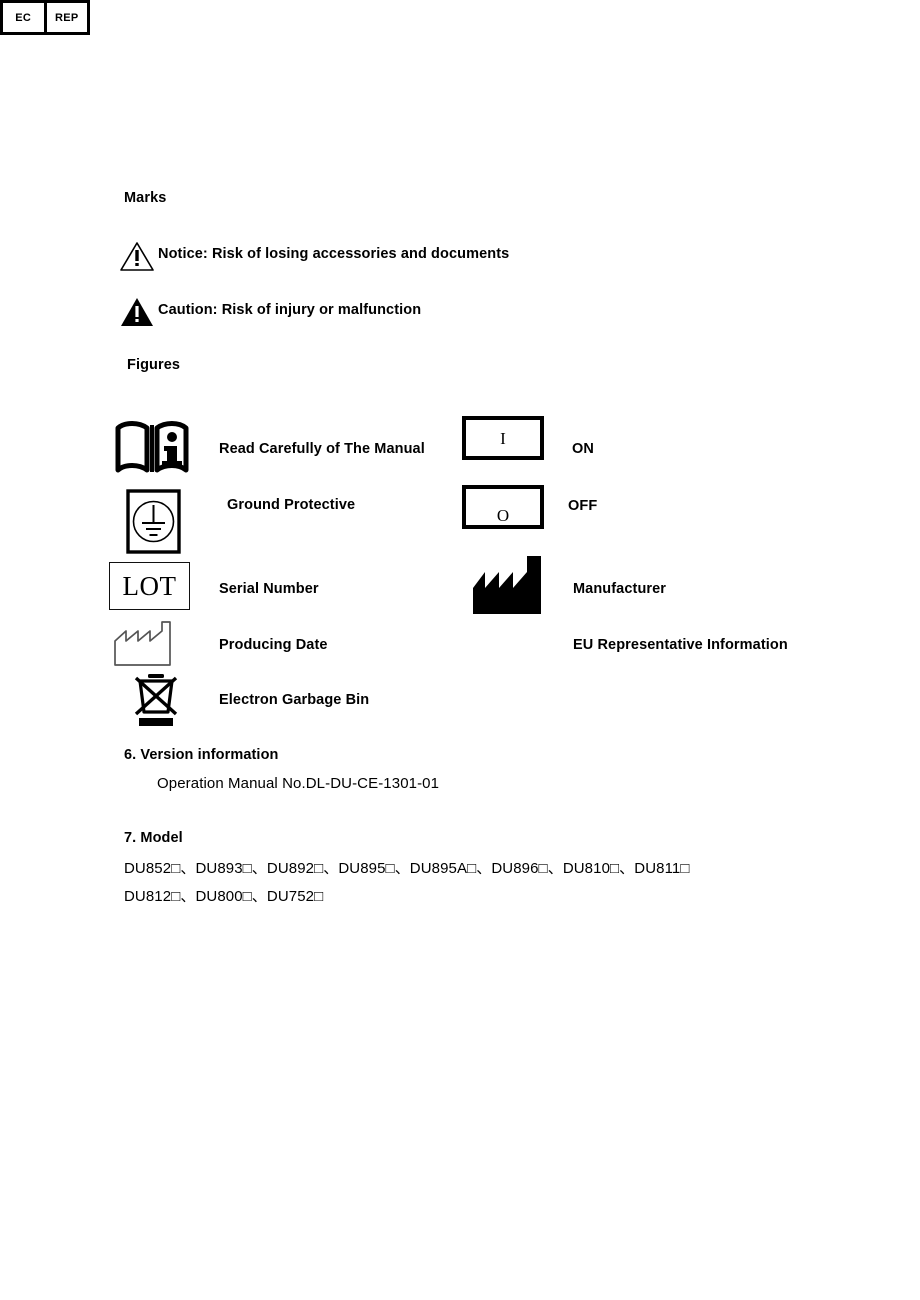  I want to click on eu-representative-label: EU Representative Information, so click(680, 645).